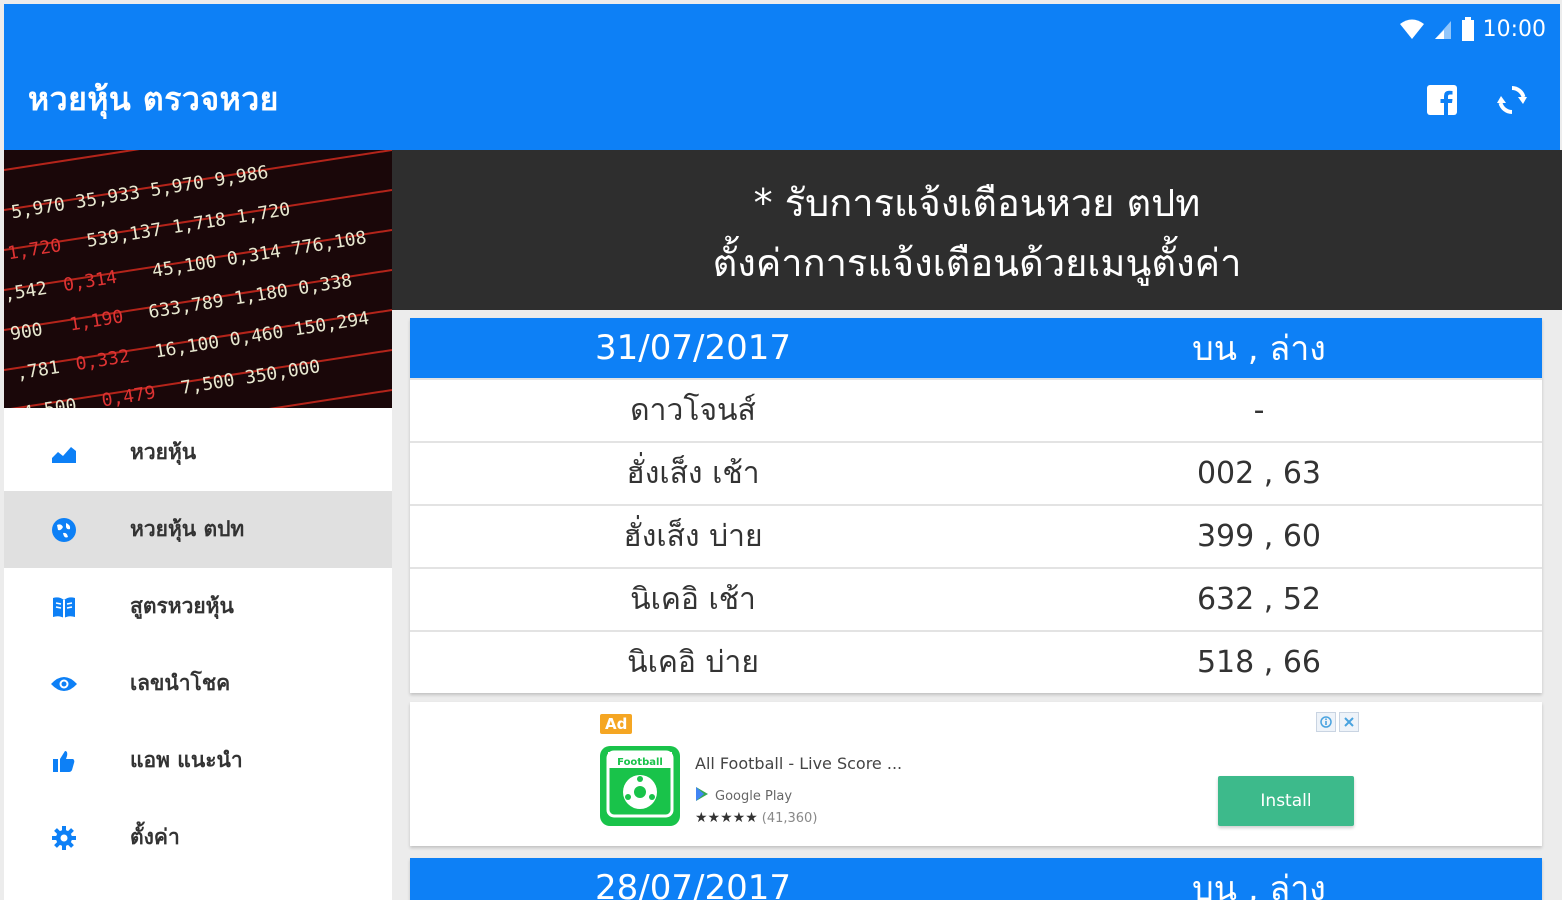  Describe the element at coordinates (976, 661) in the screenshot. I see `result-row: นิเคอิ บ่าย 518 , 66` at that location.